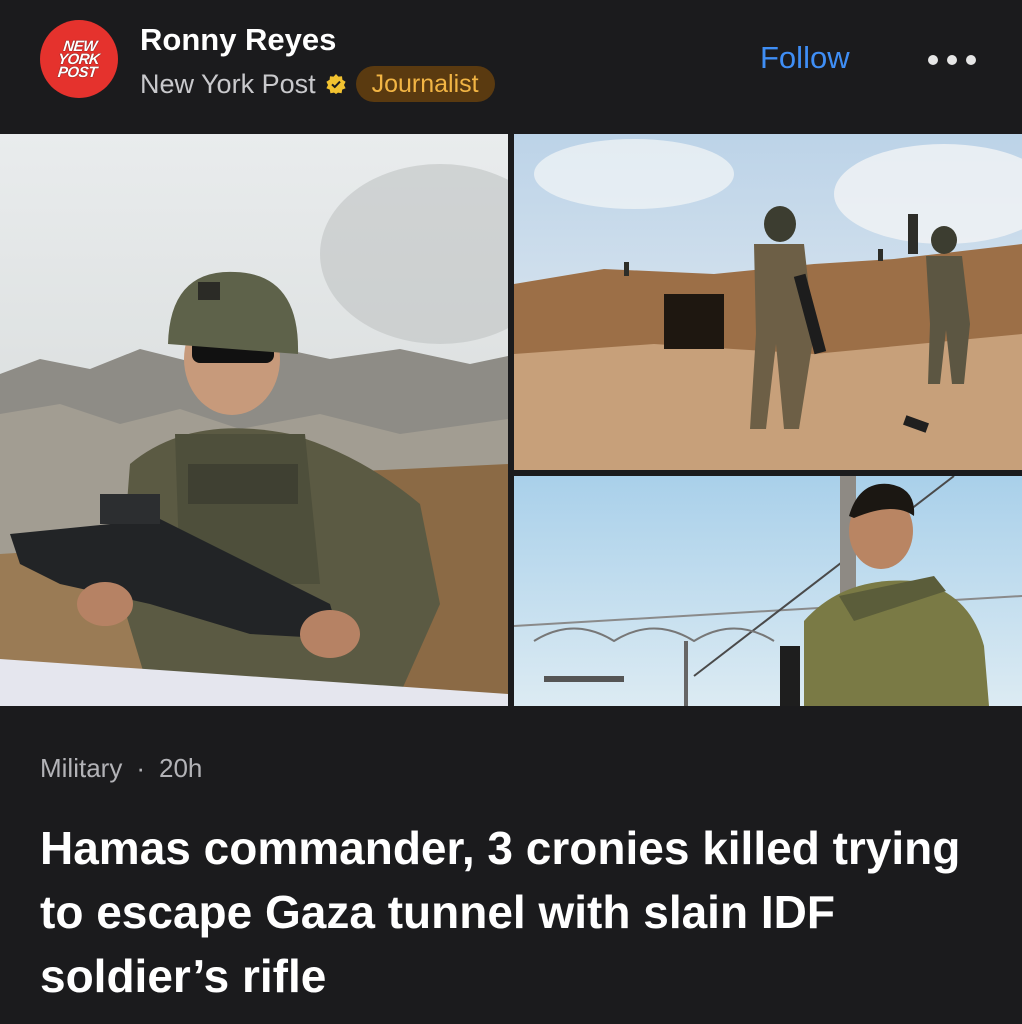 Image resolution: width=1022 pixels, height=1024 pixels. Describe the element at coordinates (317, 84) in the screenshot. I see `publication-row: New York Post Journalist` at that location.